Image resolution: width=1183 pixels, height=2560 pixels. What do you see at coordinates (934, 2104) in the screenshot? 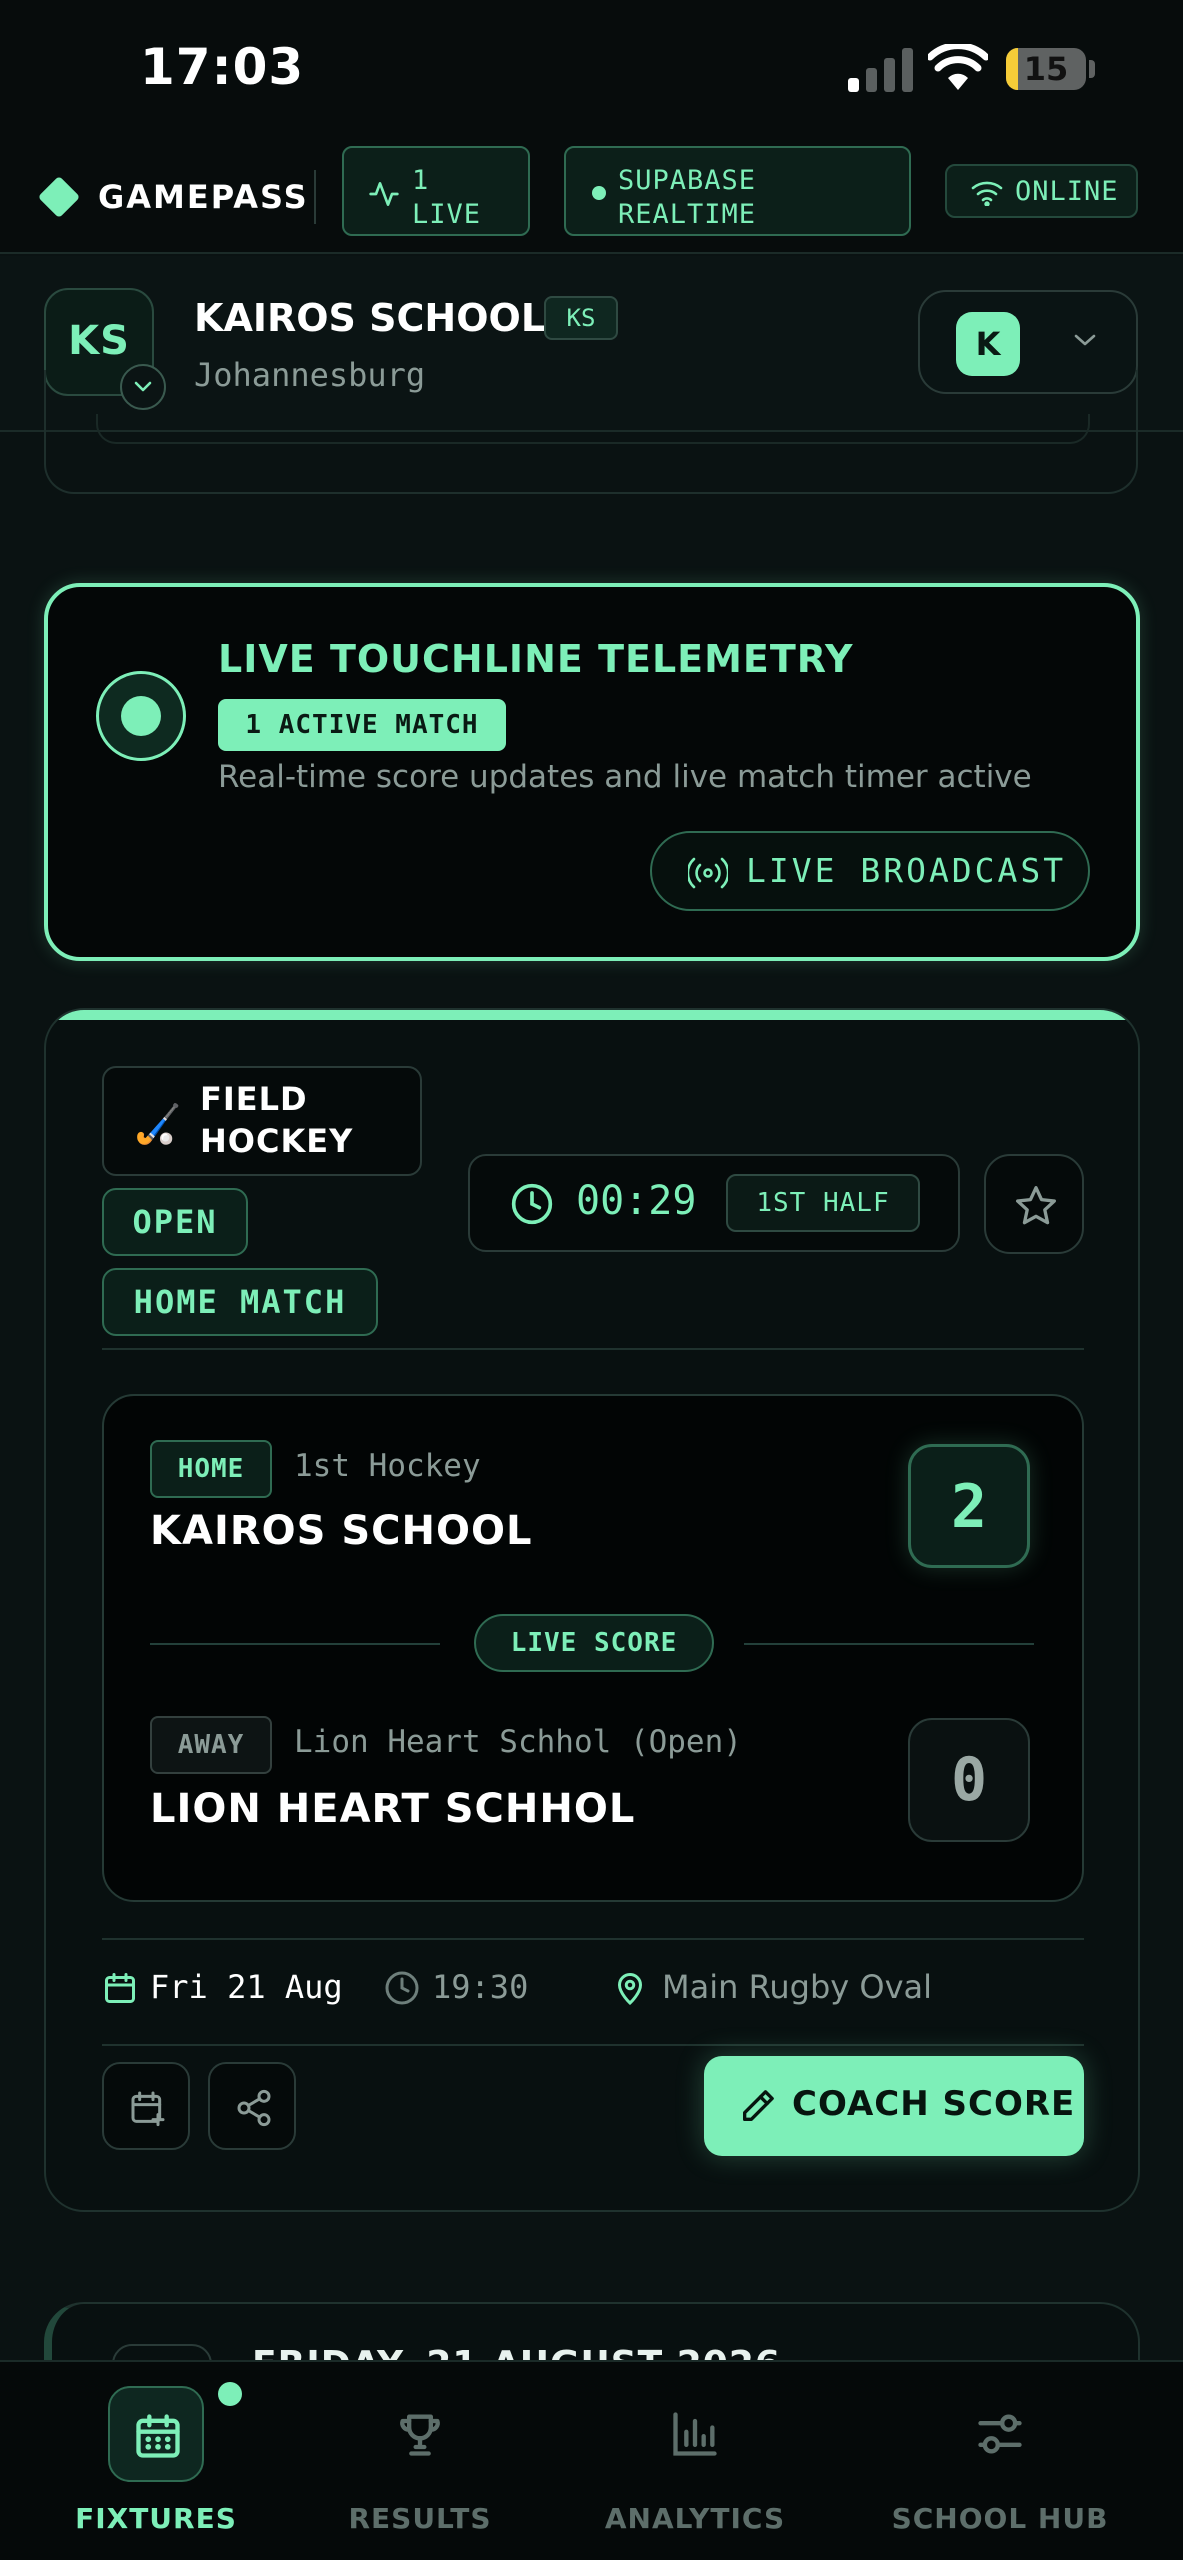
I see `coach-score-label: COACH SCORE` at bounding box center [934, 2104].